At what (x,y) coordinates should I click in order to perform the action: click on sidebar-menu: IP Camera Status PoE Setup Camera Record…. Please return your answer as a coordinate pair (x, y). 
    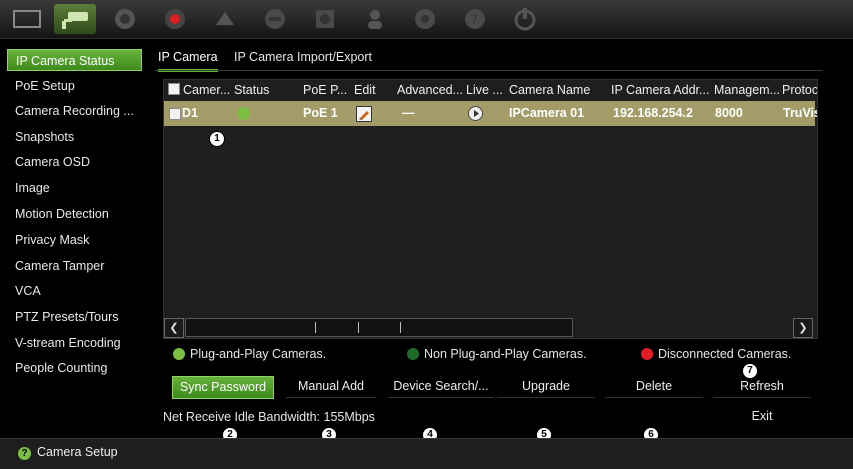
    Looking at the image, I should click on (74, 240).